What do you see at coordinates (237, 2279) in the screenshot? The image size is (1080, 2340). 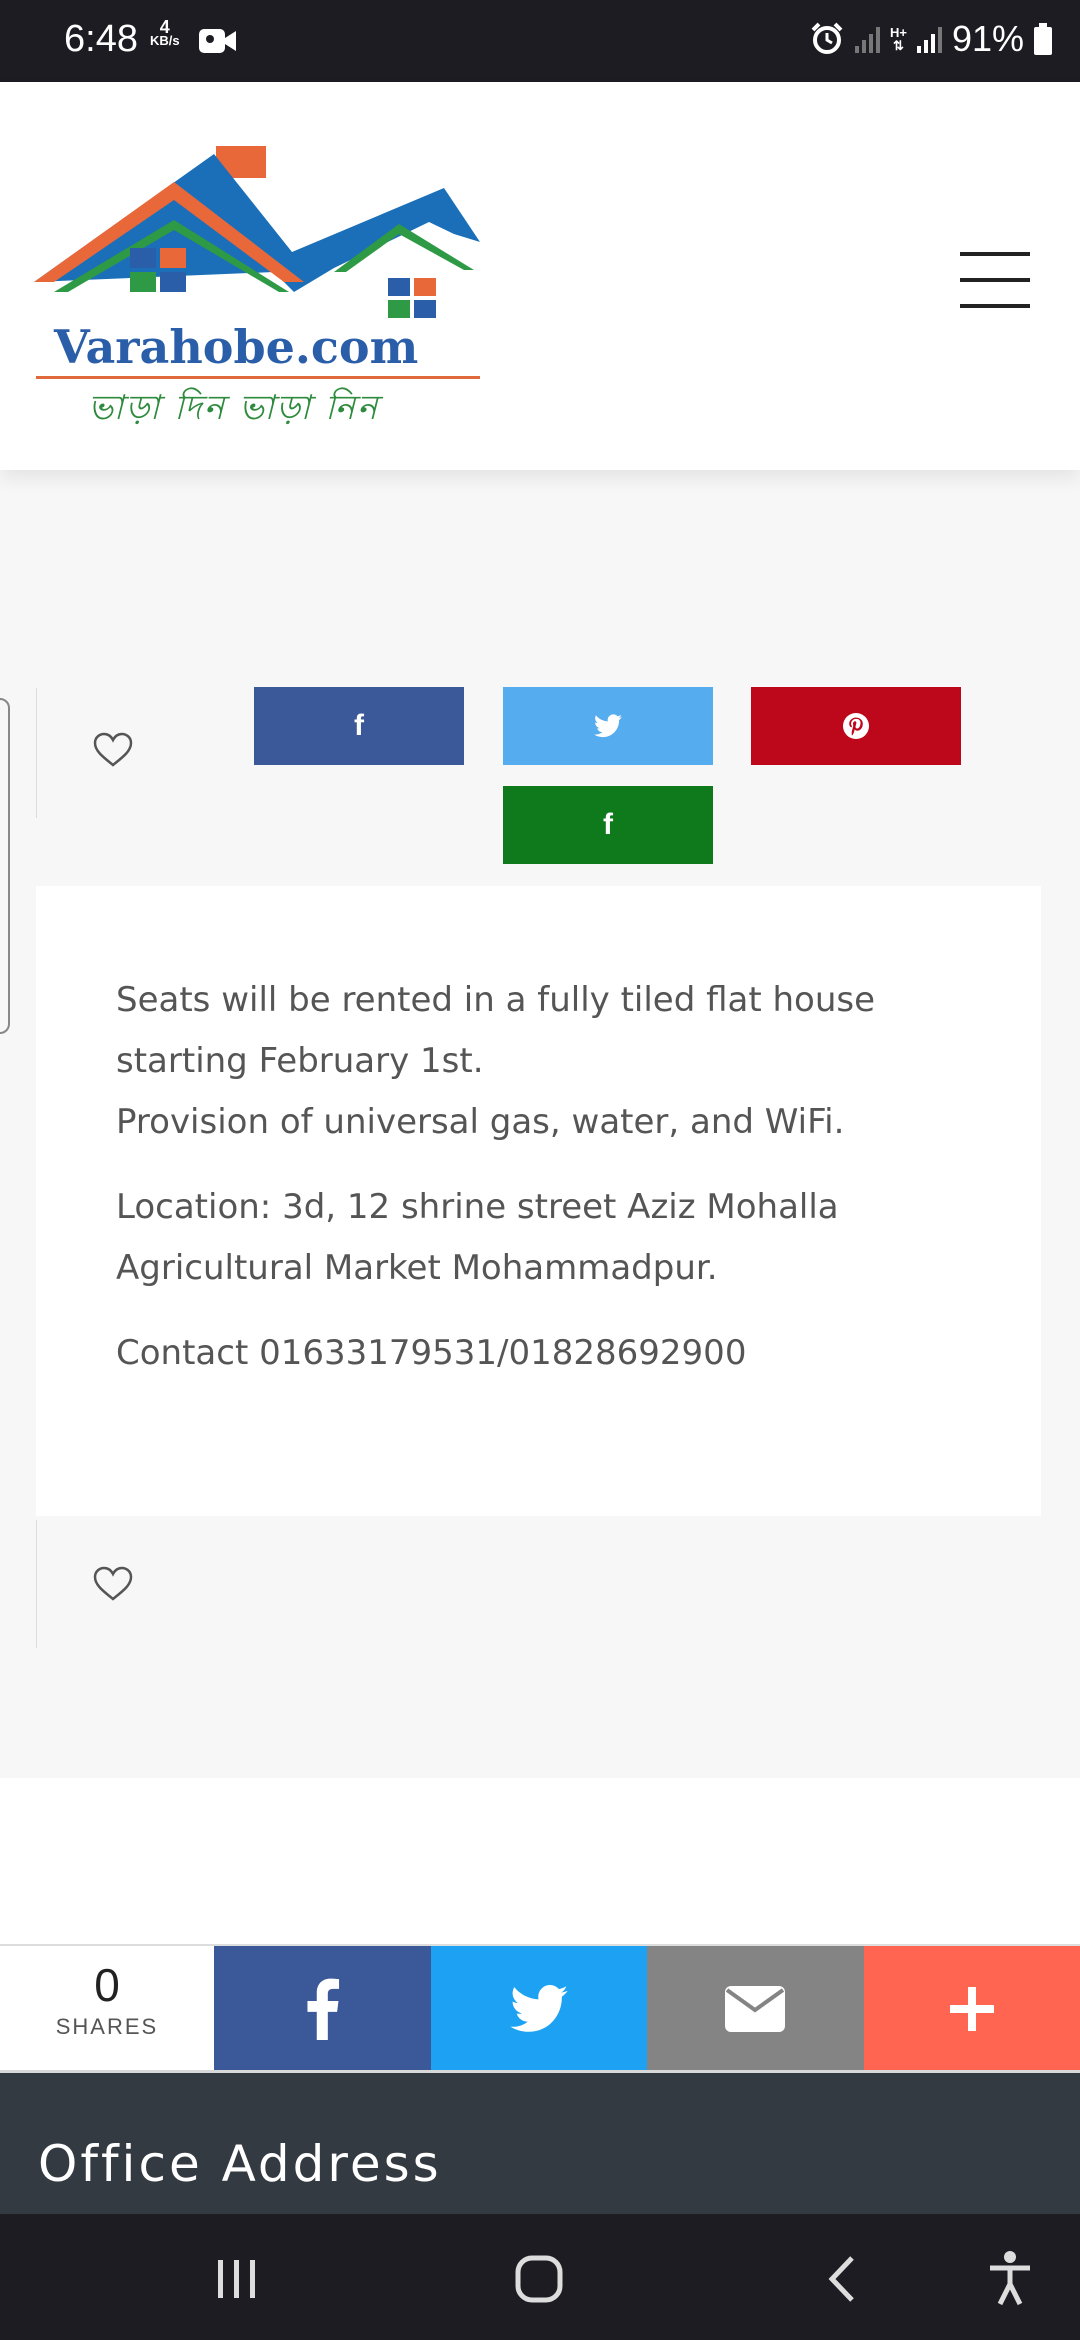 I see `recent-apps-icon` at bounding box center [237, 2279].